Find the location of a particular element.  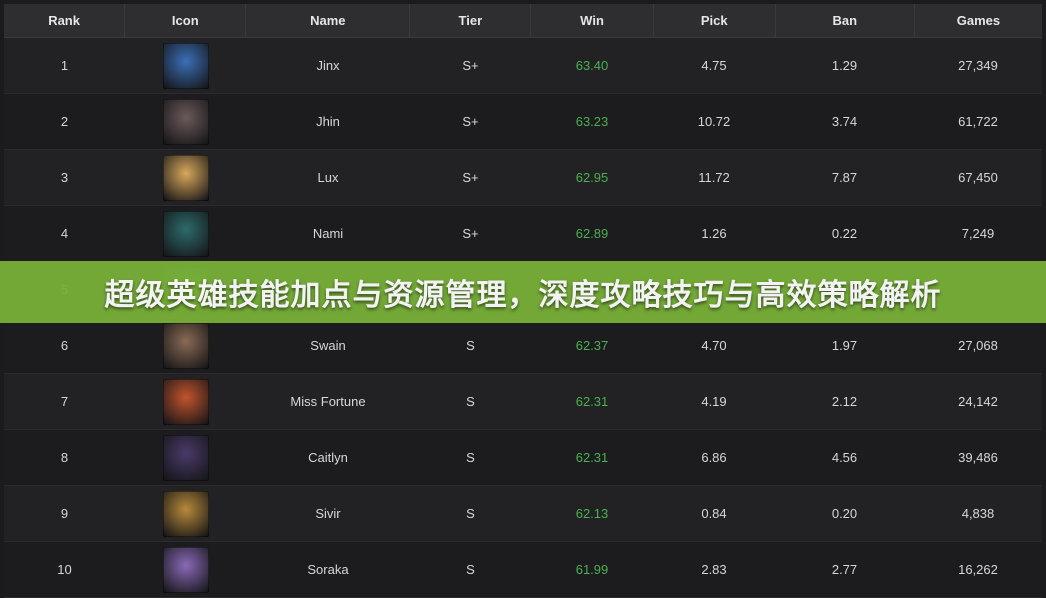

rank-cell: 3 is located at coordinates (64, 177).